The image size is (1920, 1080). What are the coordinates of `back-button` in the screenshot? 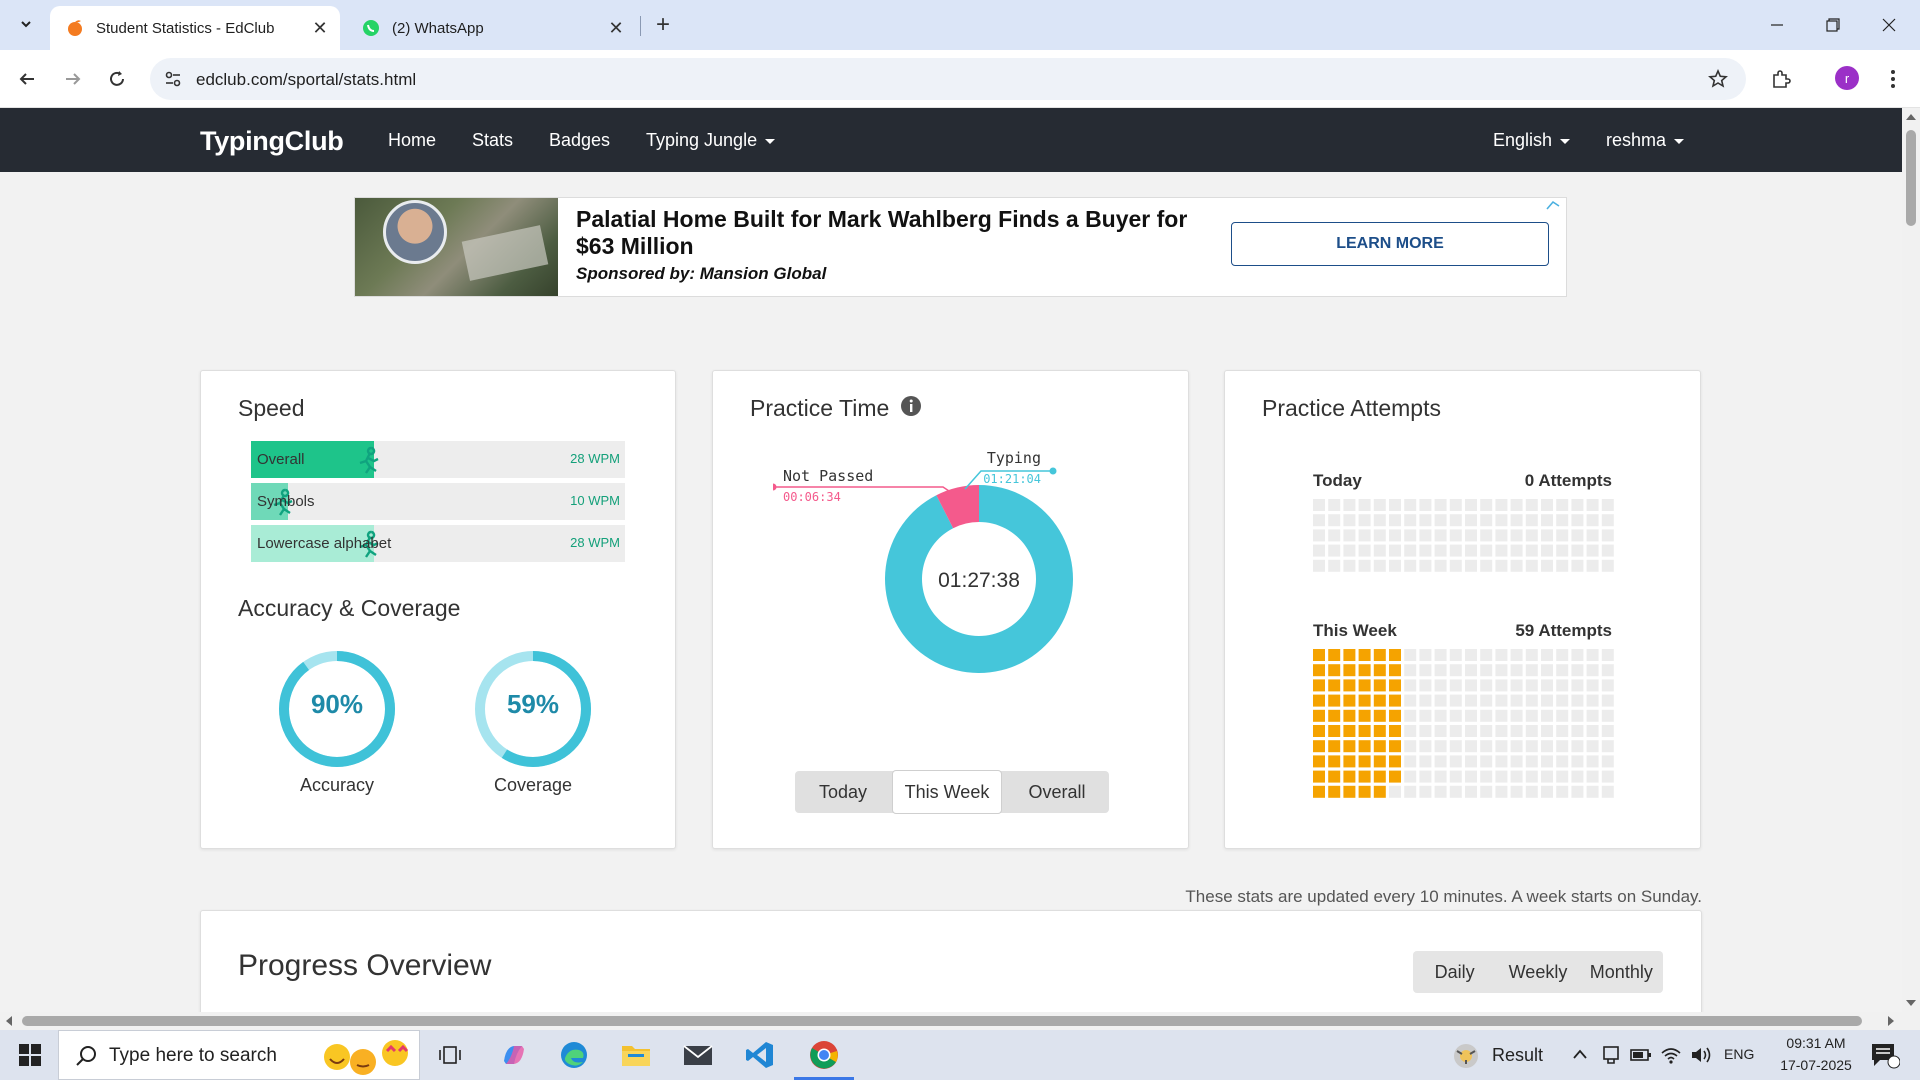 It's located at (27, 79).